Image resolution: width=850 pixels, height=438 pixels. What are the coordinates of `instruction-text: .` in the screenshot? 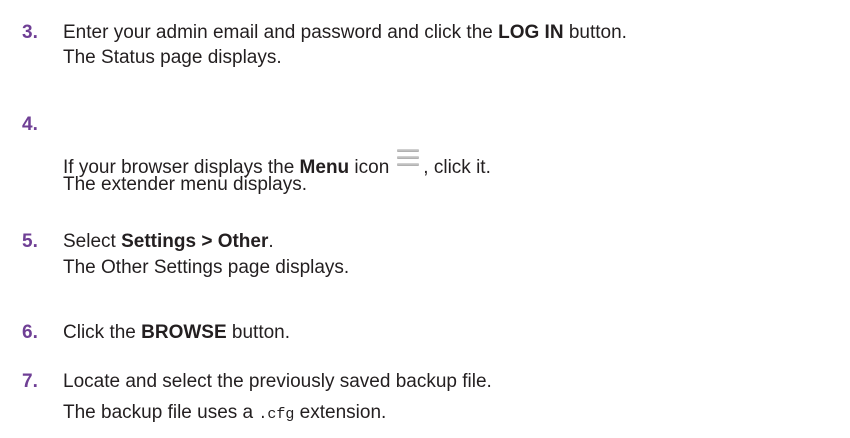 It's located at (271, 241).